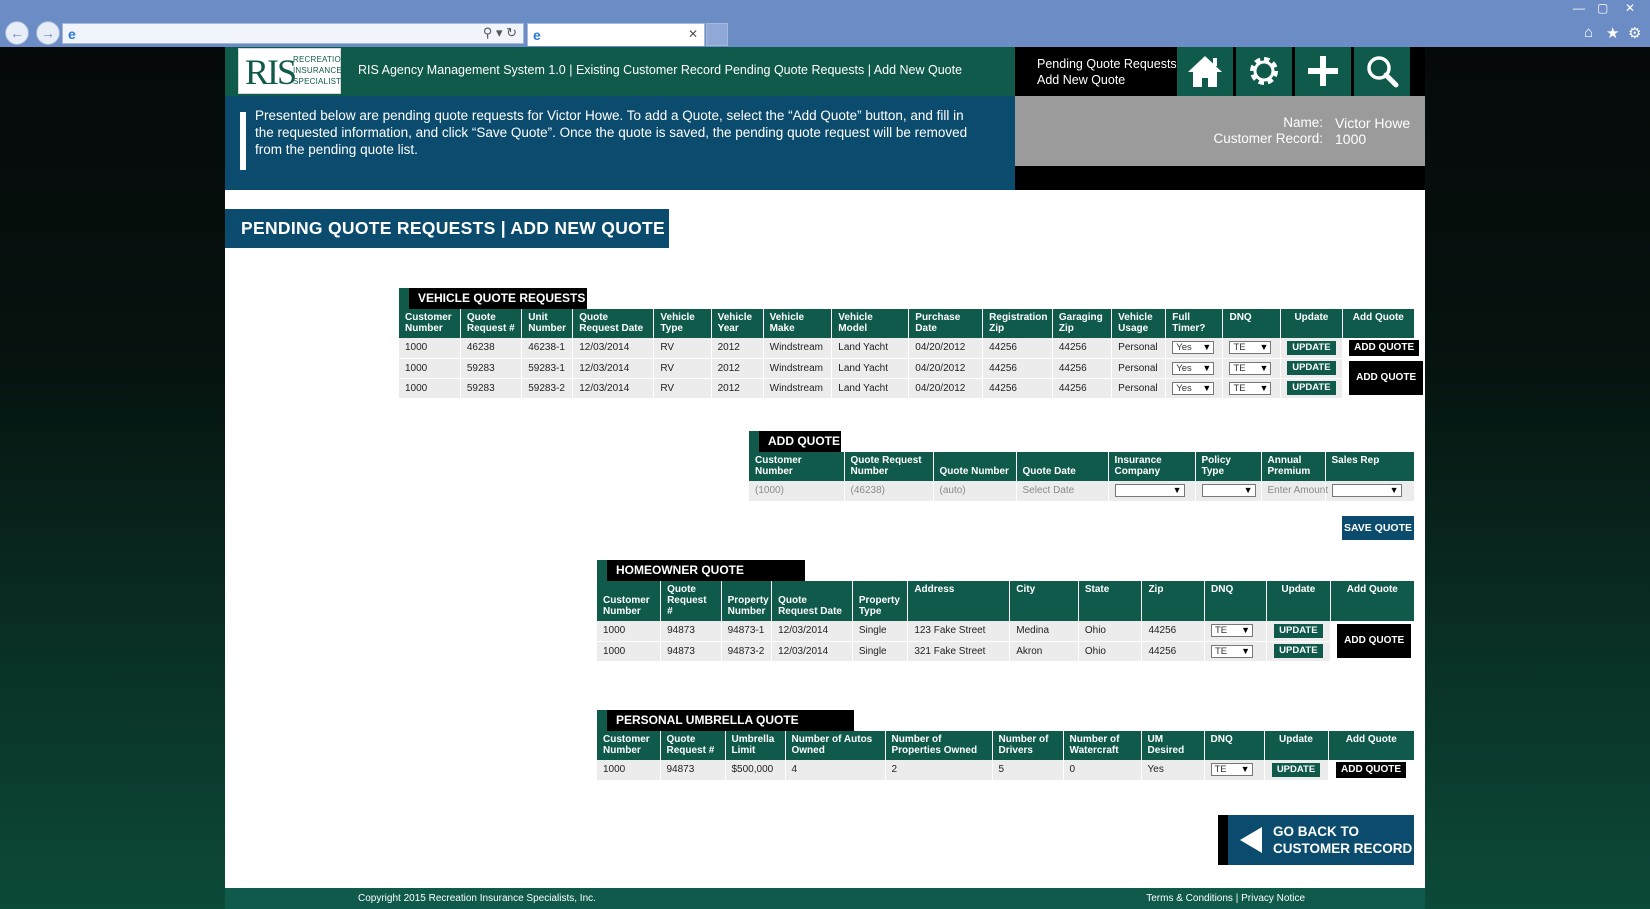  What do you see at coordinates (547, 323) in the screenshot?
I see `col-unit-number: Unit Number` at bounding box center [547, 323].